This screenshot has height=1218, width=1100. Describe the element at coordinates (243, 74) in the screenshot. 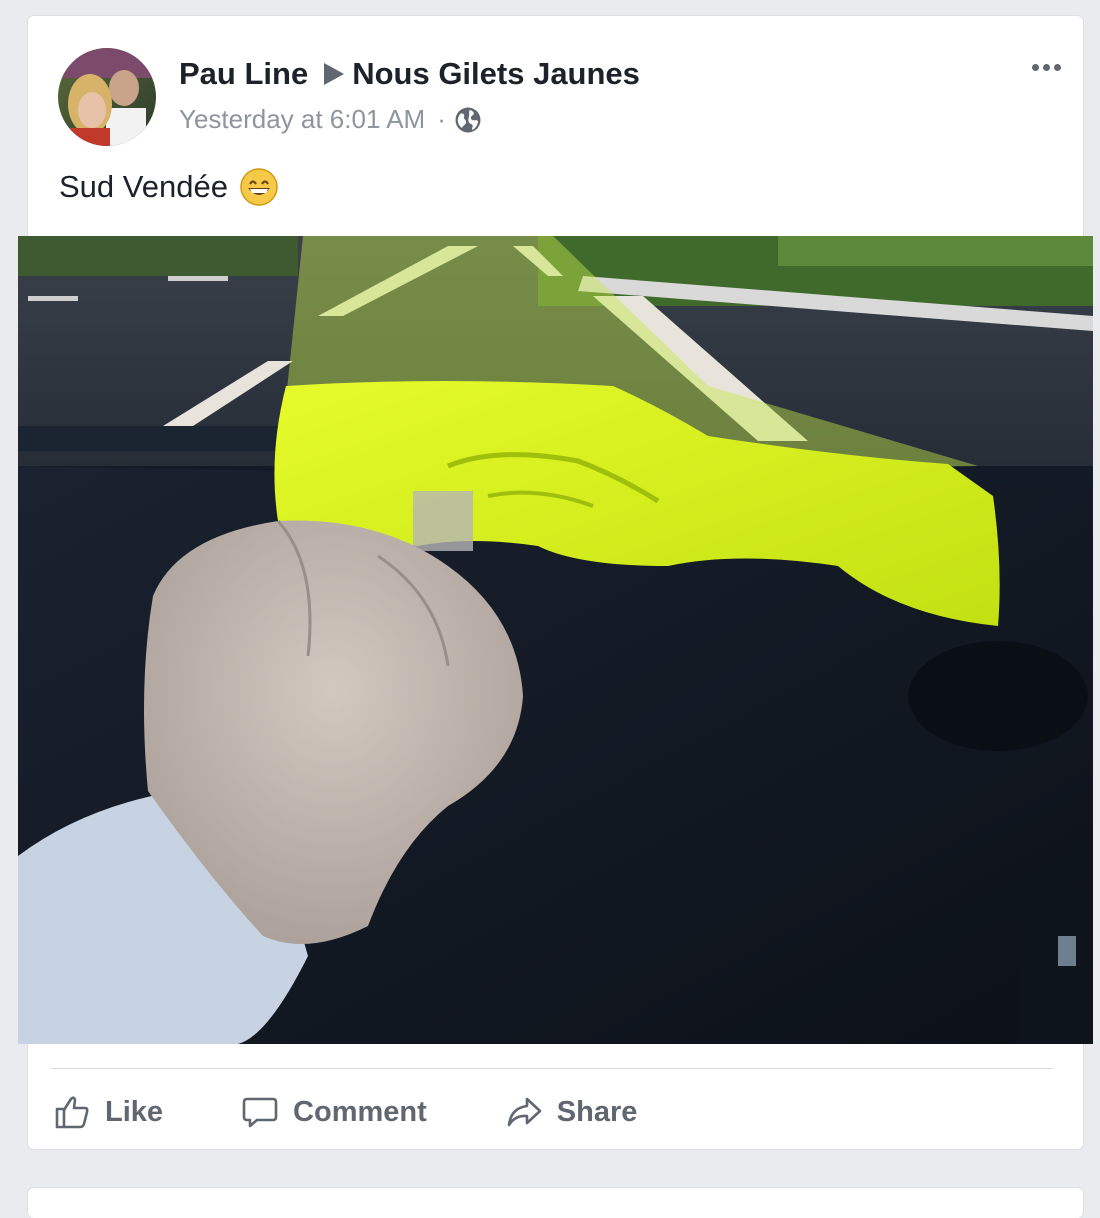

I see `author-name: Pau Line` at that location.